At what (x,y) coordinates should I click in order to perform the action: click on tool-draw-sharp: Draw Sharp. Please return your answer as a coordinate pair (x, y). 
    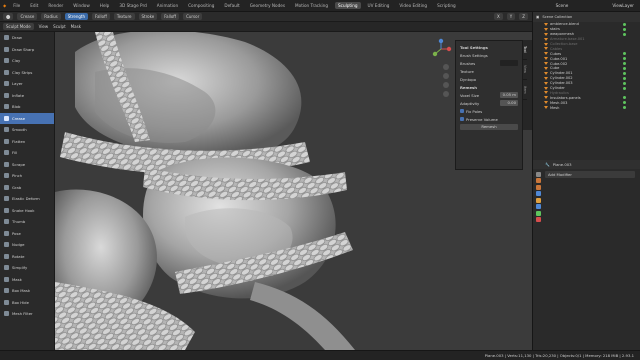
    Looking at the image, I should click on (27, 50).